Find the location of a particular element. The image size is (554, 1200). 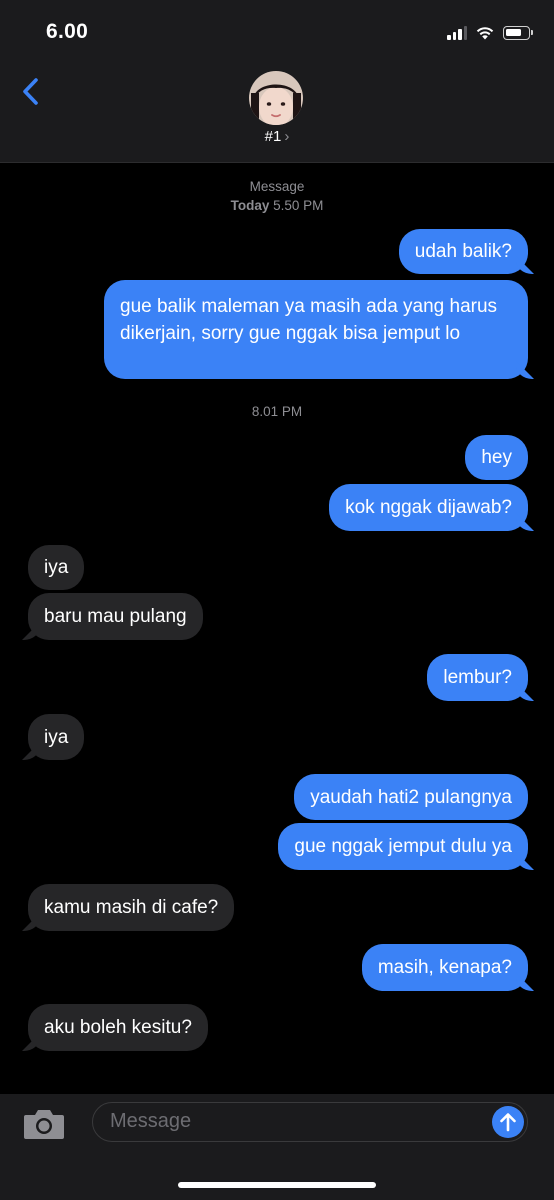

composer-bar is located at coordinates (277, 1147).